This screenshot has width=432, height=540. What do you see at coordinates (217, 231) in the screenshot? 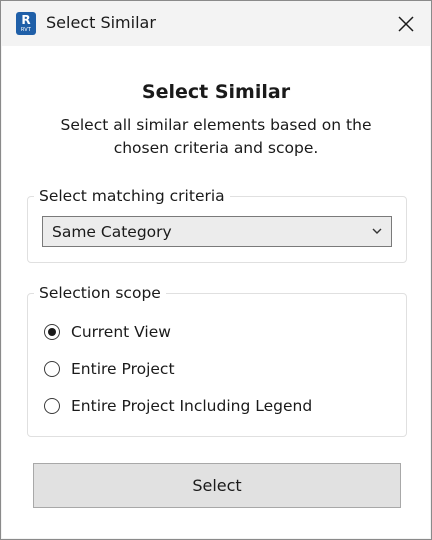
I see `matching-criteria-dropdown: Same Category` at bounding box center [217, 231].